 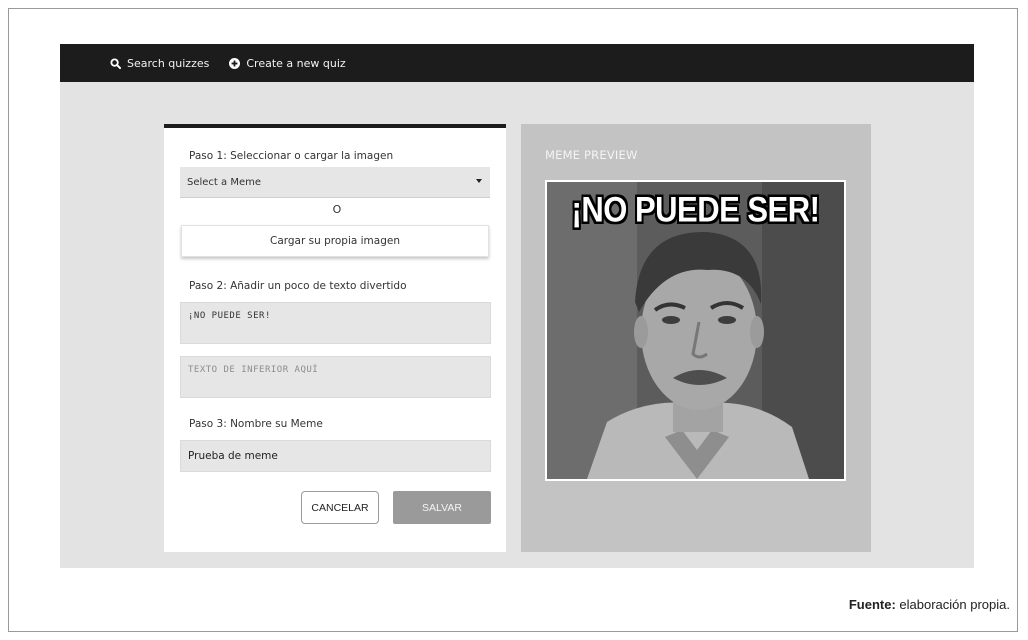 I want to click on source-label: Fuente:, so click(x=872, y=604).